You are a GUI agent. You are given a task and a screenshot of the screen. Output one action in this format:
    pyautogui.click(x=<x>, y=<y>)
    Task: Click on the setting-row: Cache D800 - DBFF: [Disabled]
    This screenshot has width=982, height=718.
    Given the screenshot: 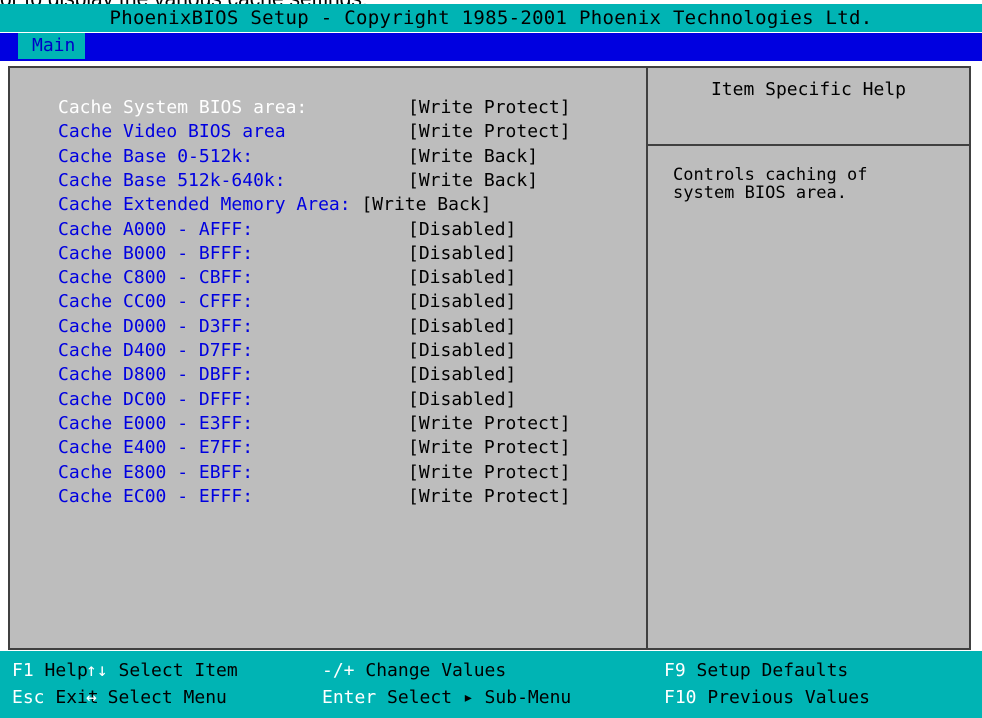 What is the action you would take?
    pyautogui.click(x=287, y=375)
    